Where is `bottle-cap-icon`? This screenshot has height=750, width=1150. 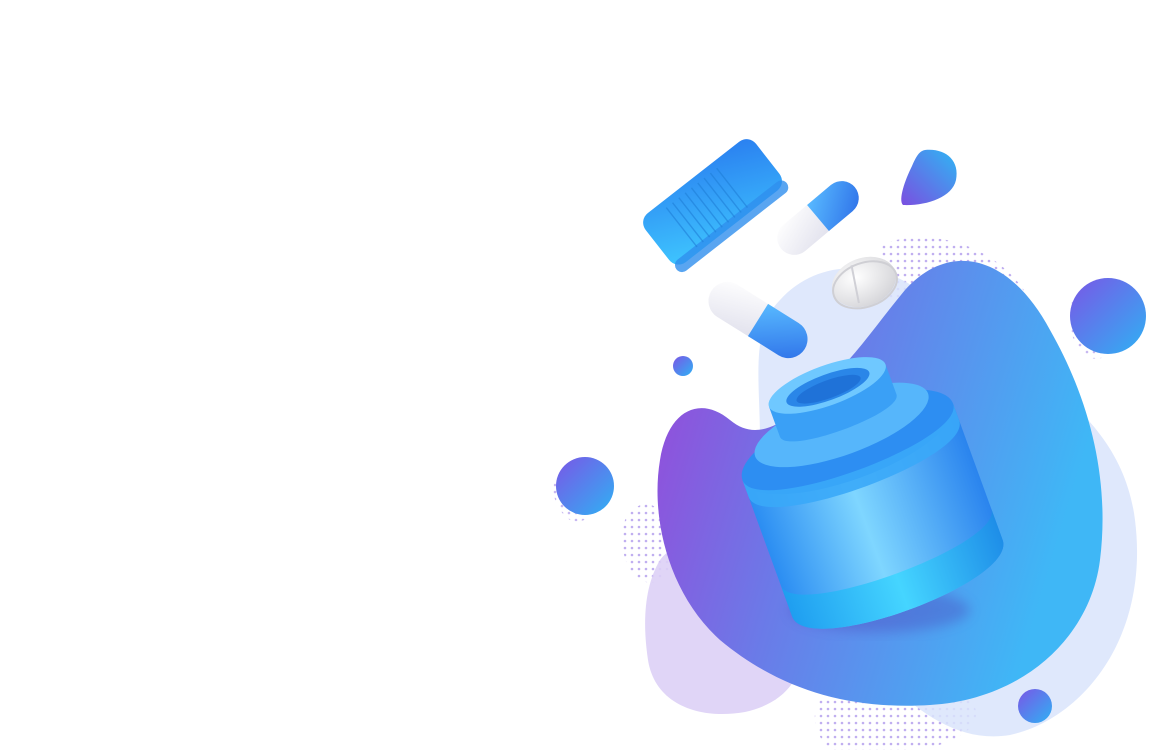
bottle-cap-icon is located at coordinates (716, 206).